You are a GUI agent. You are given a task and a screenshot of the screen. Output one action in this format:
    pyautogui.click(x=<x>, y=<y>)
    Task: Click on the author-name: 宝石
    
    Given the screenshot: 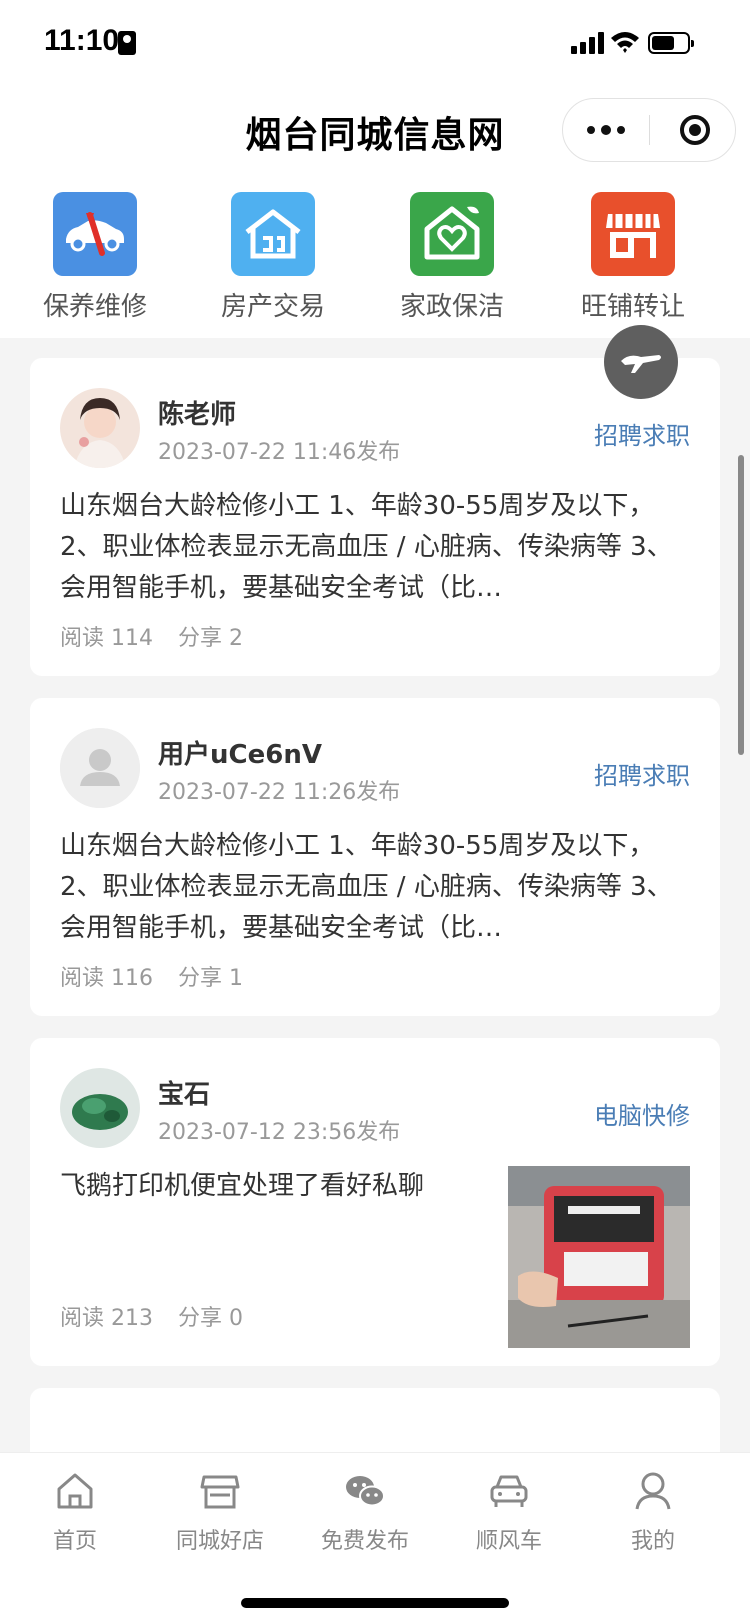 What is the action you would take?
    pyautogui.click(x=184, y=1095)
    